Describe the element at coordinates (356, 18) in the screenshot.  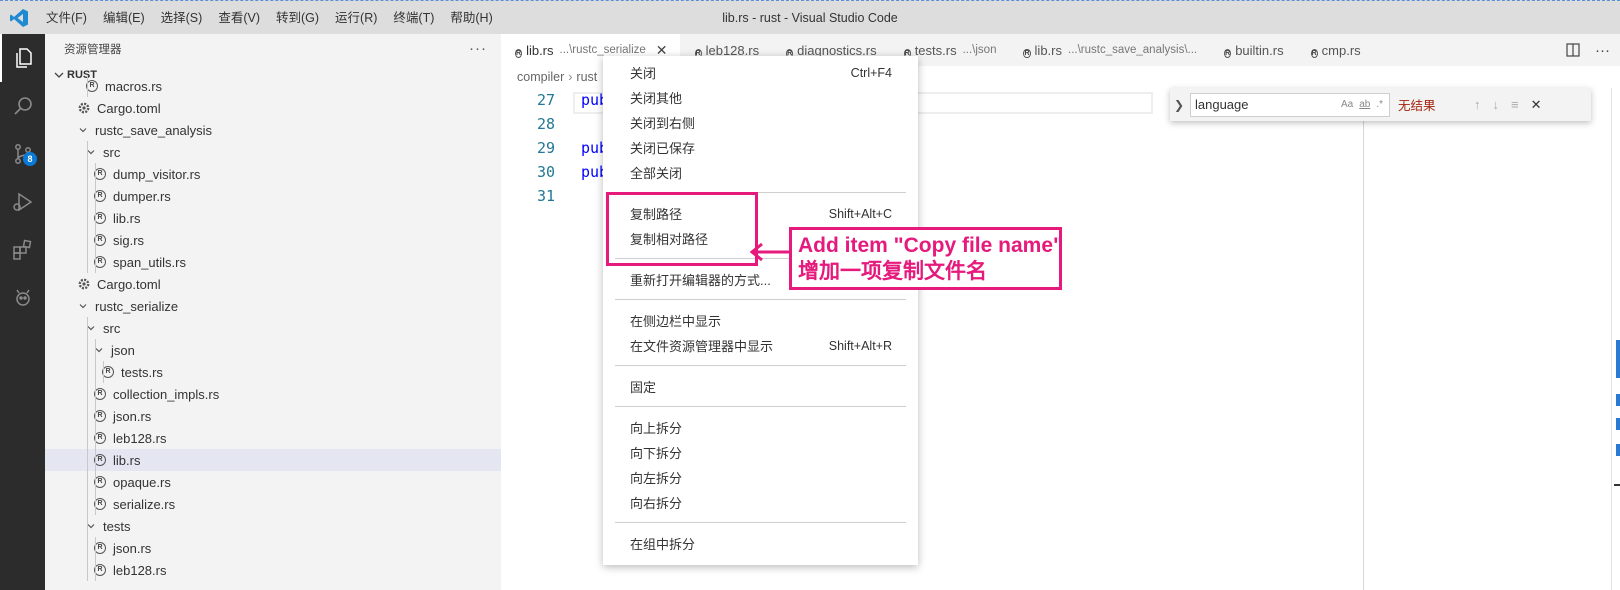
I see `menu-item: 运行(R)` at that location.